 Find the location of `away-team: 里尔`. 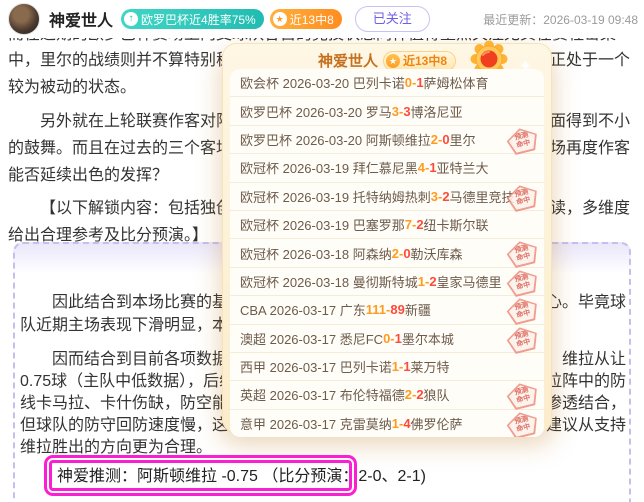

away-team: 里尔 is located at coordinates (462, 140).